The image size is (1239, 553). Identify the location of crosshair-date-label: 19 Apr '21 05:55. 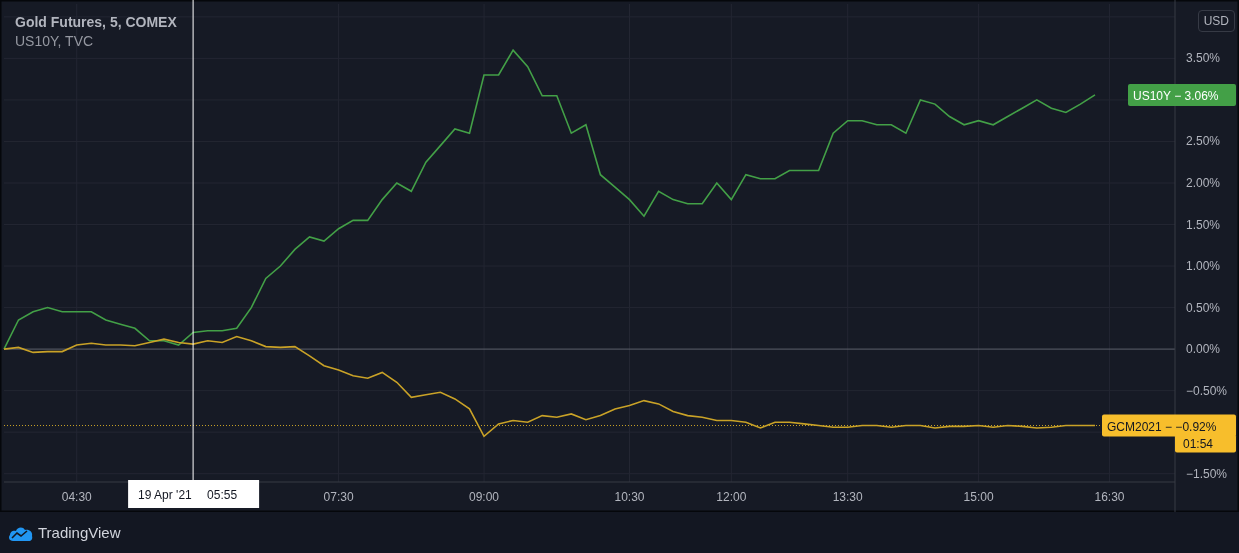
(194, 494).